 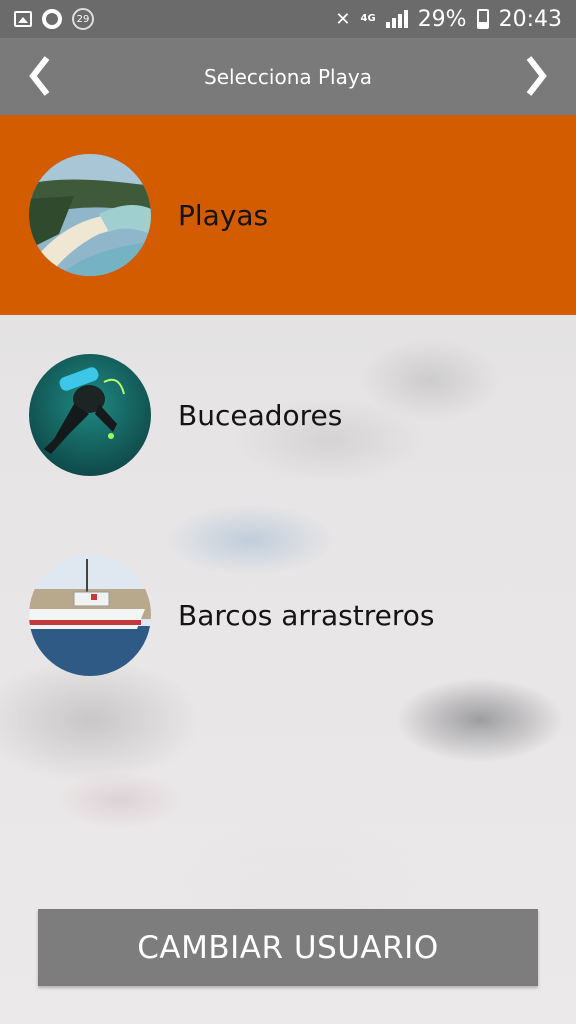 What do you see at coordinates (343, 19) in the screenshot?
I see `mute-icon: ✕` at bounding box center [343, 19].